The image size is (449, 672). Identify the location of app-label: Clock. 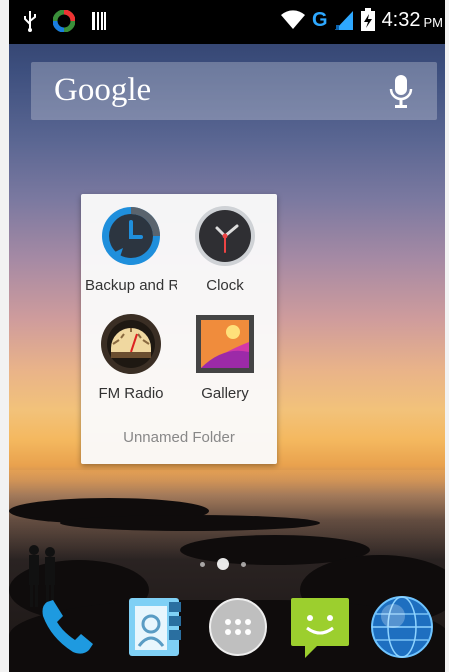
(225, 285).